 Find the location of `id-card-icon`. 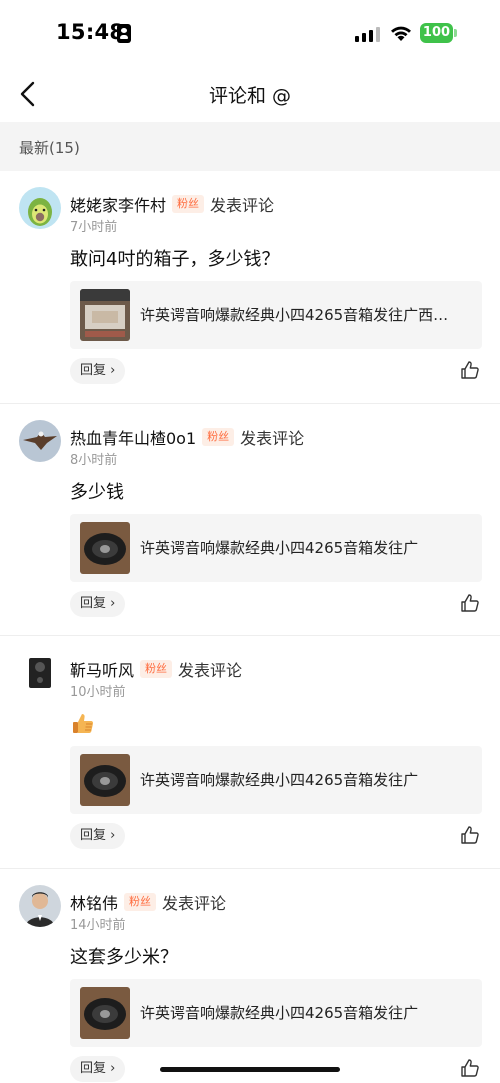

id-card-icon is located at coordinates (124, 33).